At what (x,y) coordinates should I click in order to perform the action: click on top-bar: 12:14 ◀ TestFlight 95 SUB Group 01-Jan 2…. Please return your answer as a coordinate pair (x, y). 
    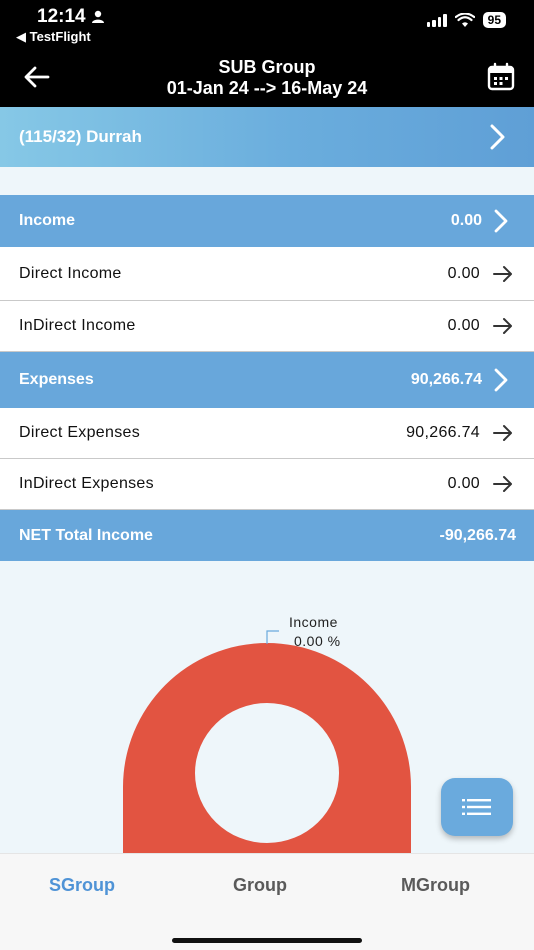
    Looking at the image, I should click on (267, 53).